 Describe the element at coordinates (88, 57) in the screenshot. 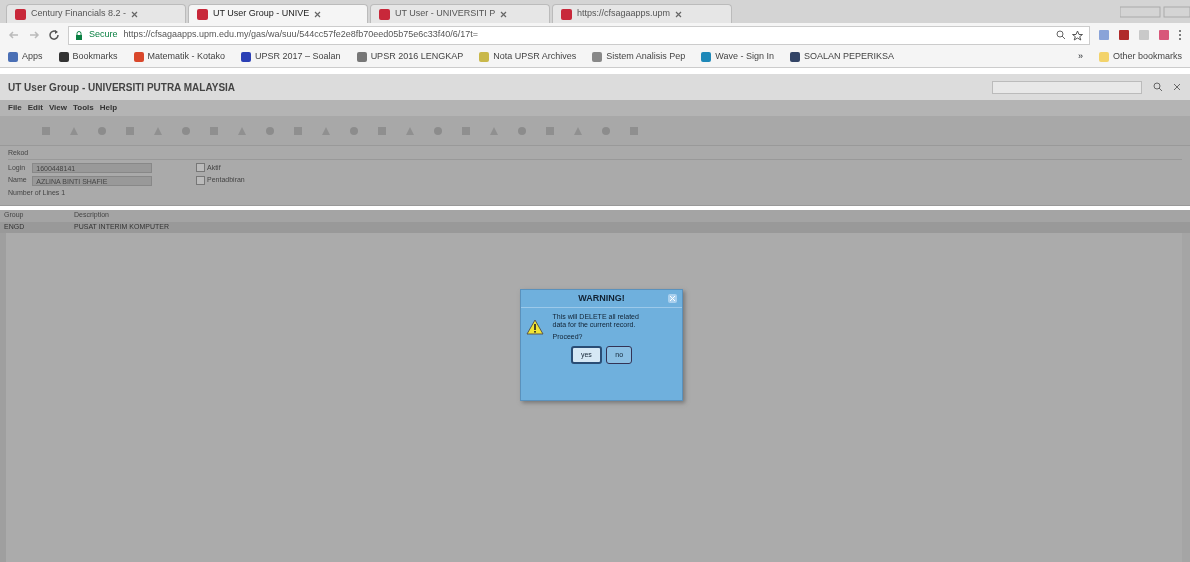

I see `bookmark: Bookmarks` at that location.